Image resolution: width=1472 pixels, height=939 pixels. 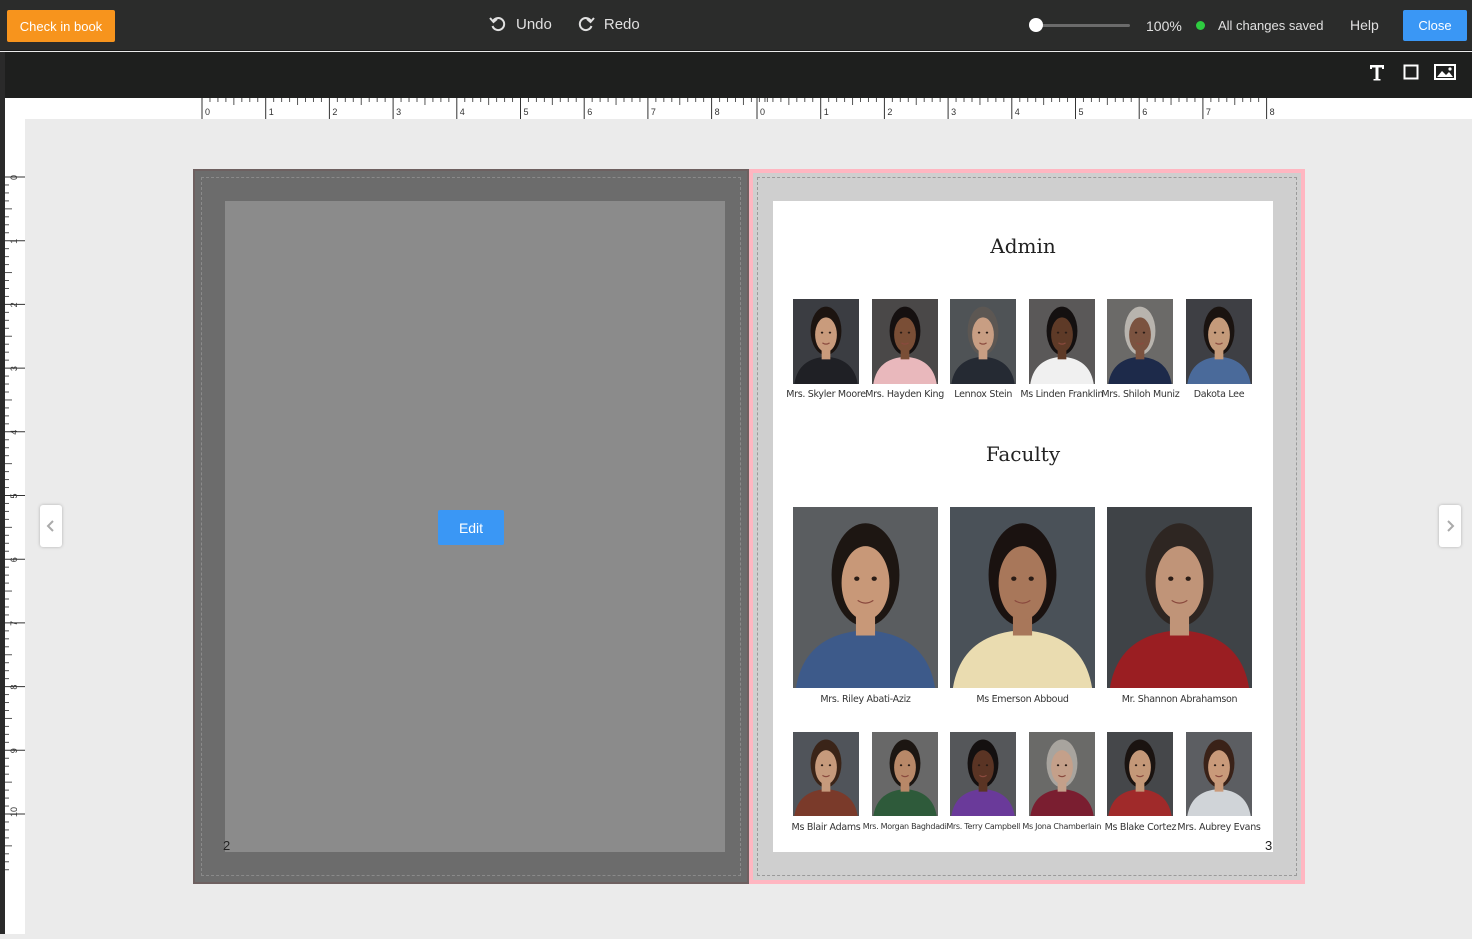 I want to click on ruler-label: 10, so click(x=14, y=812).